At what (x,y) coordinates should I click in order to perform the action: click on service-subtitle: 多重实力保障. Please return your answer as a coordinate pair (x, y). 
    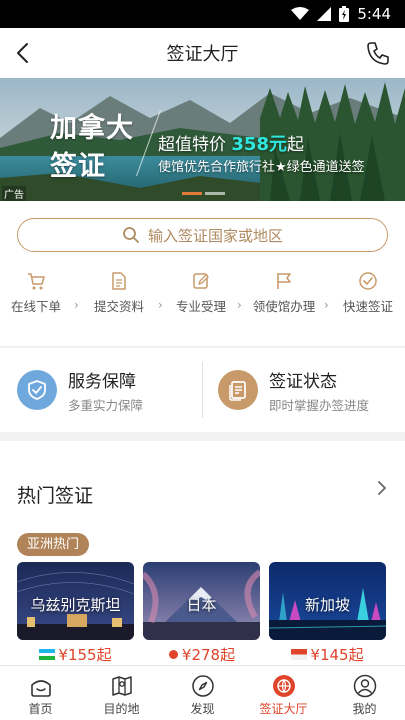
    Looking at the image, I should click on (106, 405).